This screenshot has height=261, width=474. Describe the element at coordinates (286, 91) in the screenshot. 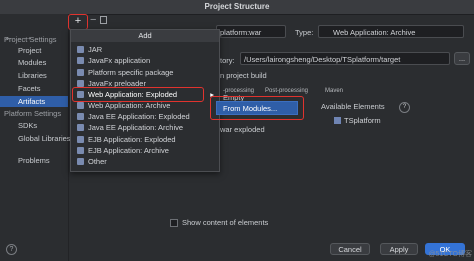

I see `tab-postprocessing: Post-processing` at that location.